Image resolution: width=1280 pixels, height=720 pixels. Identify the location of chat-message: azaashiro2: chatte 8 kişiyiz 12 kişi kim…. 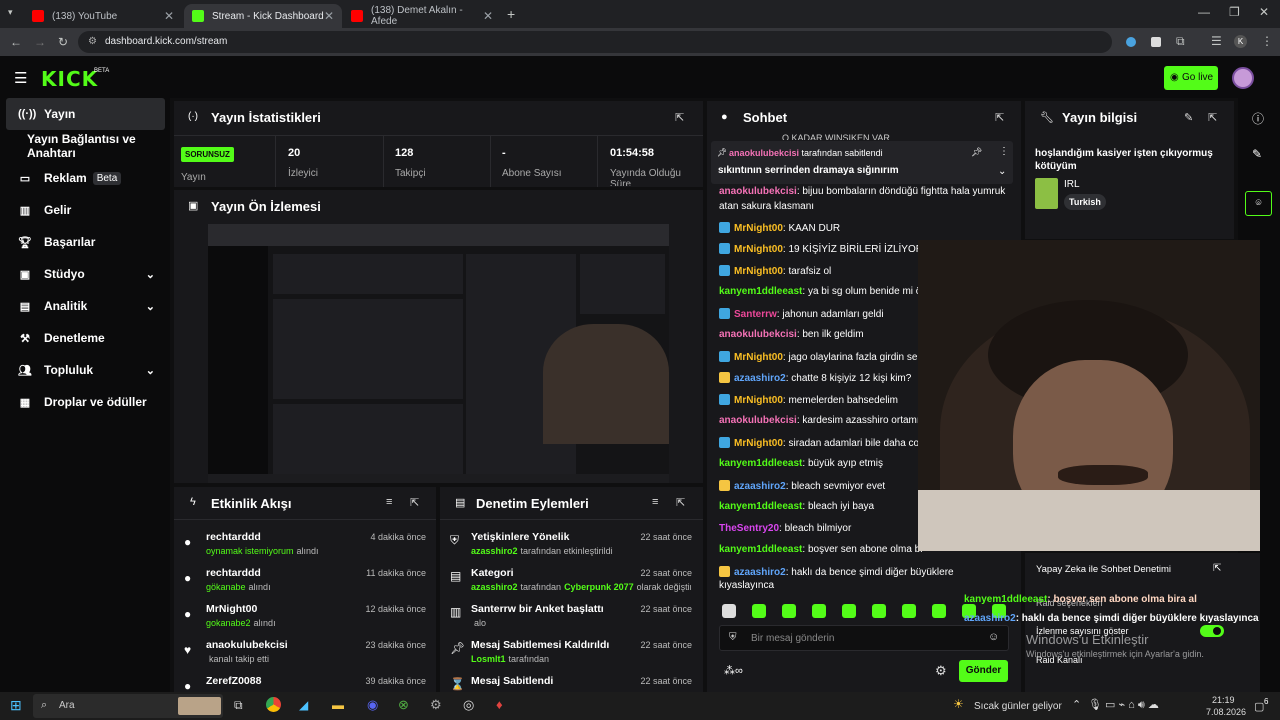
(819, 378).